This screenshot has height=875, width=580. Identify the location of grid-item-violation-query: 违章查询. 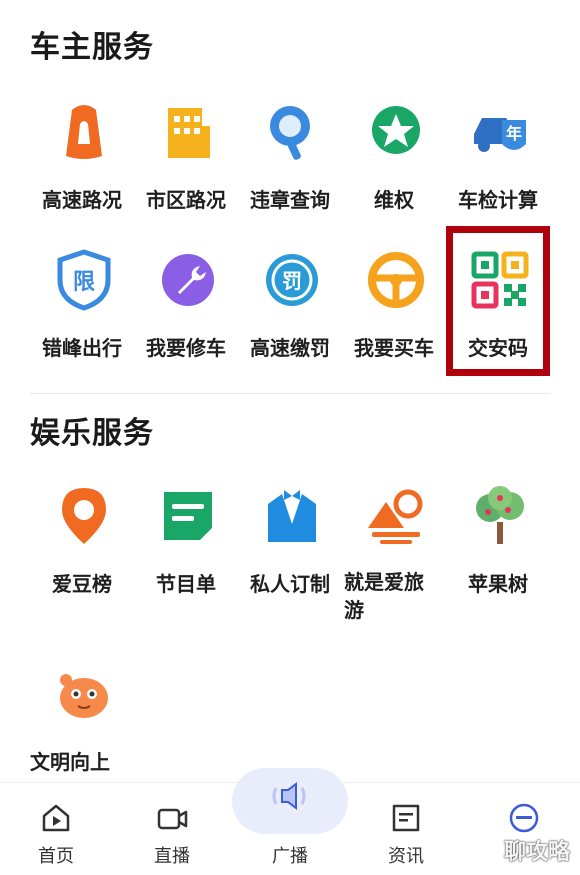
(290, 165).